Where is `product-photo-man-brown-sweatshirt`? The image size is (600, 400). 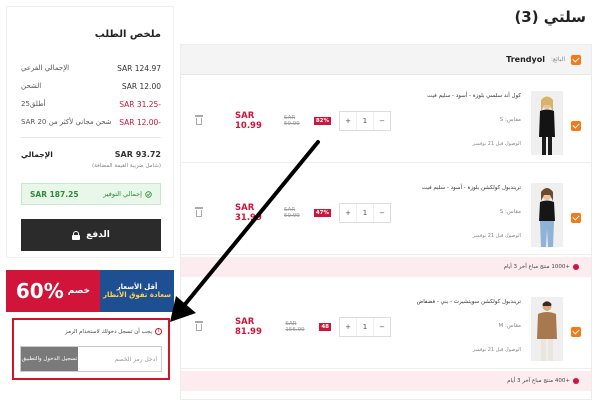 product-photo-man-brown-sweatshirt is located at coordinates (547, 329).